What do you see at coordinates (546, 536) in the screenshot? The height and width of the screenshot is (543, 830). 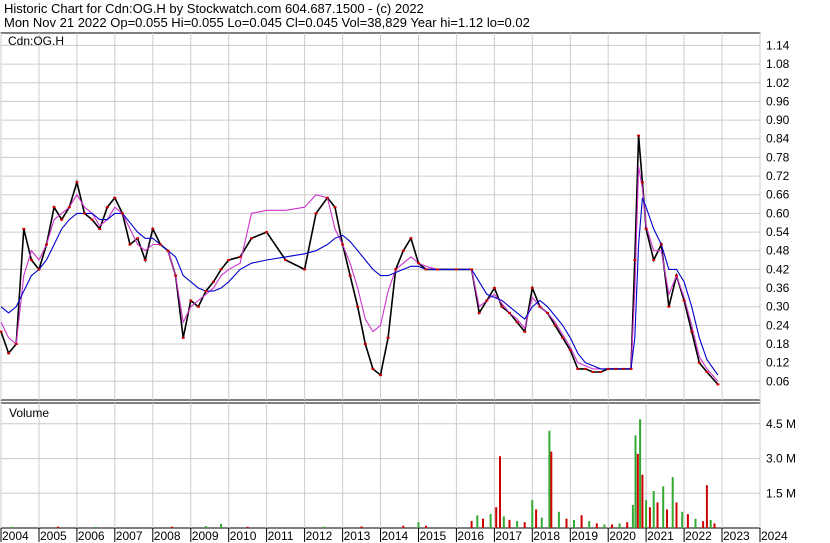 I see `year-label: 2018` at bounding box center [546, 536].